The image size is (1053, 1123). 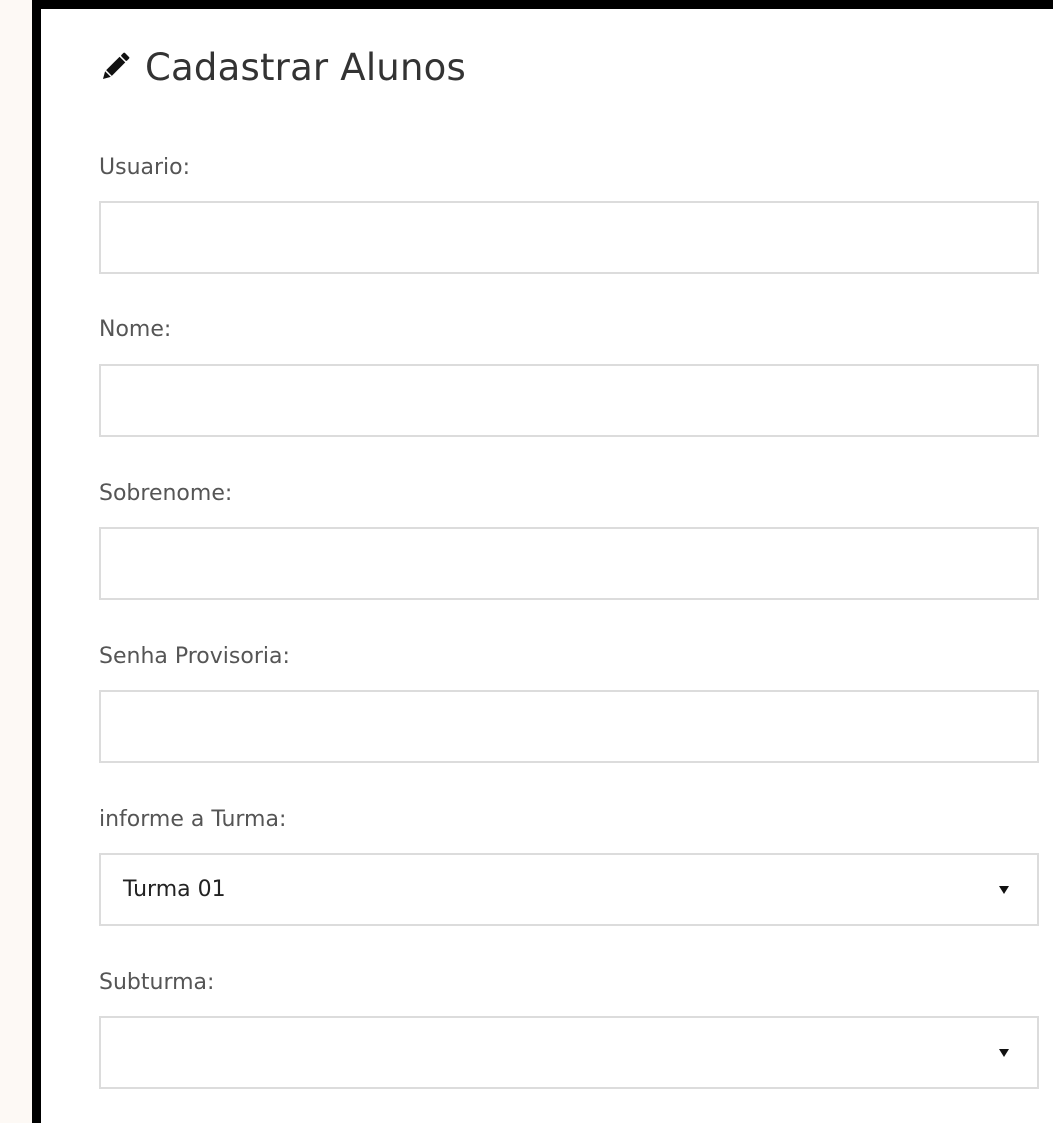 I want to click on pencil-icon, so click(x=115, y=67).